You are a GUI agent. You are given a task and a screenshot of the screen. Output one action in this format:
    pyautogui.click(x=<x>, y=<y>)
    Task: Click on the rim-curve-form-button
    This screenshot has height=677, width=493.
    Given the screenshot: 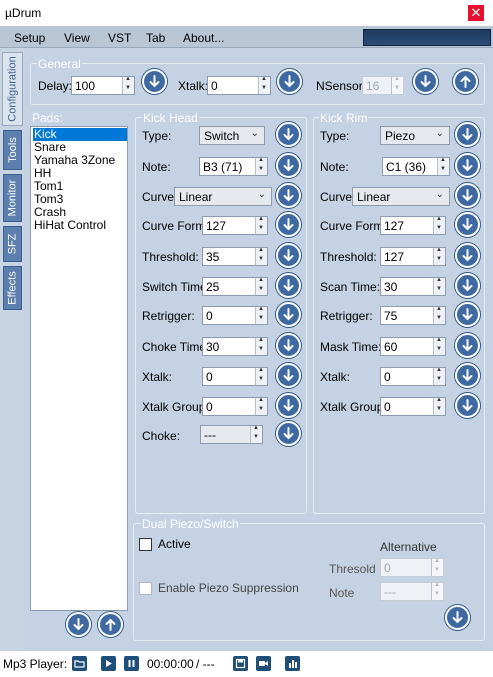 What is the action you would take?
    pyautogui.click(x=467, y=224)
    